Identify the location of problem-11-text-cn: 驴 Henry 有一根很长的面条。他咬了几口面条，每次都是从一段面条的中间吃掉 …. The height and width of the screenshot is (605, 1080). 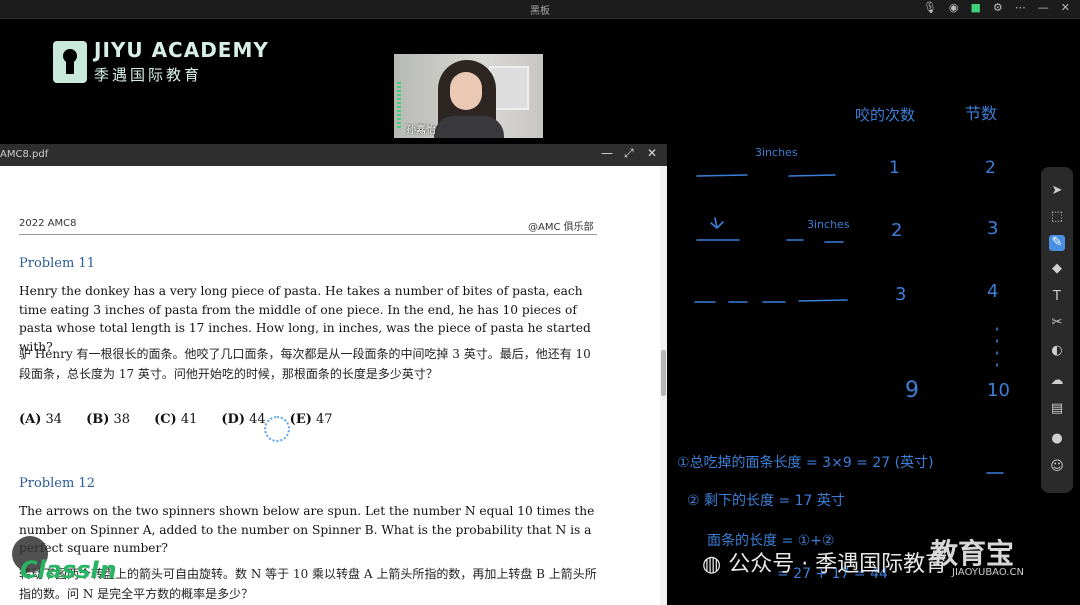
(305, 364).